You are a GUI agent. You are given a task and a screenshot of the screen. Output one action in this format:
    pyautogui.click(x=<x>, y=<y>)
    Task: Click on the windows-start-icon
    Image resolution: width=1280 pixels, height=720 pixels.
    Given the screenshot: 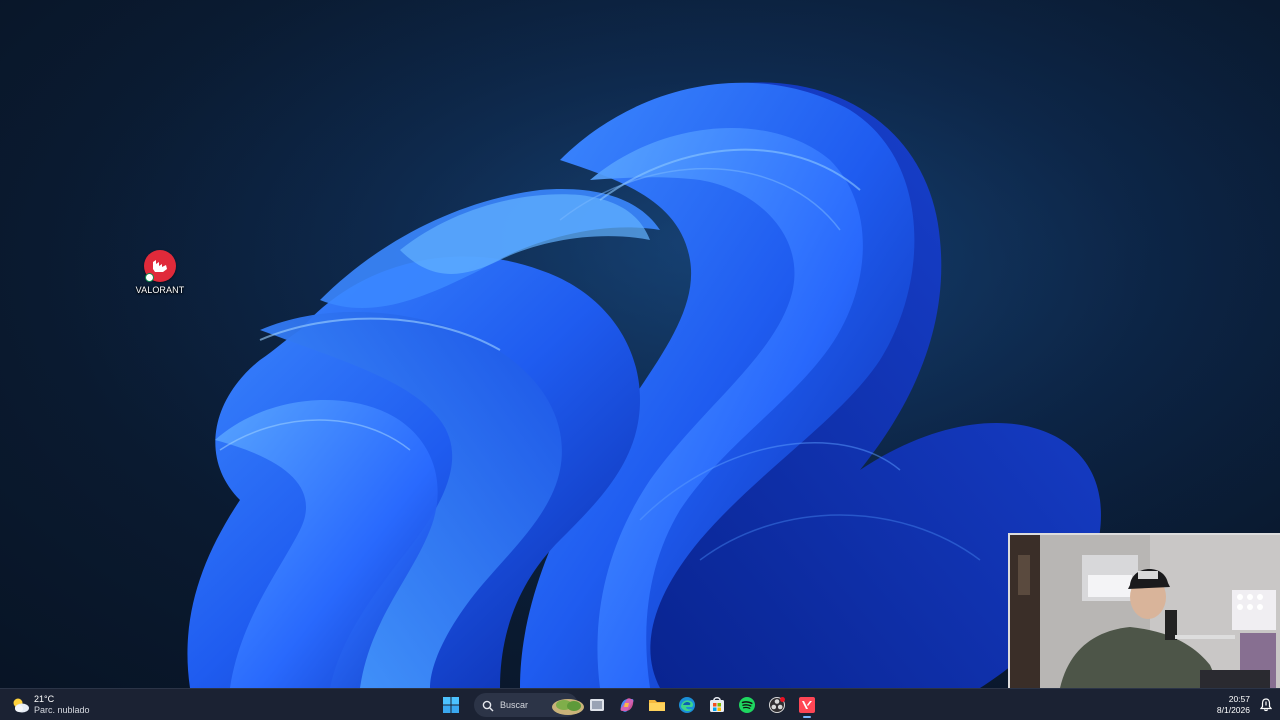 What is the action you would take?
    pyautogui.click(x=451, y=705)
    